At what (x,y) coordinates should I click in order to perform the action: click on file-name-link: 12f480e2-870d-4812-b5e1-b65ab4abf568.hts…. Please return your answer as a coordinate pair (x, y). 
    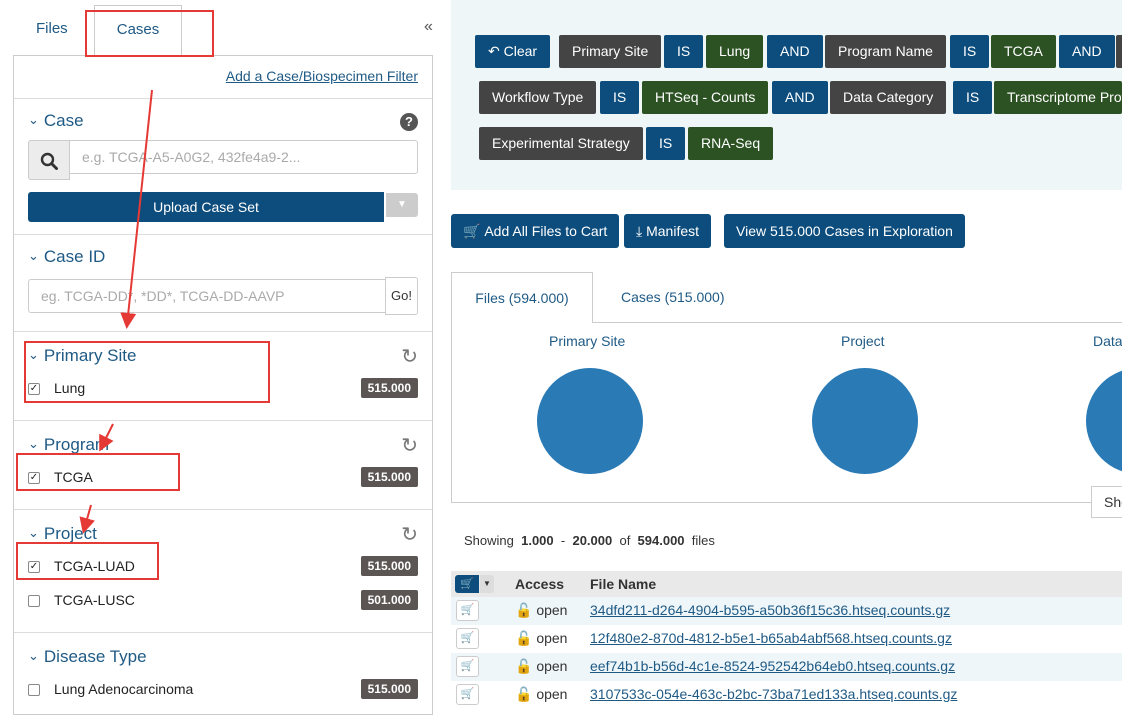
    Looking at the image, I should click on (771, 638).